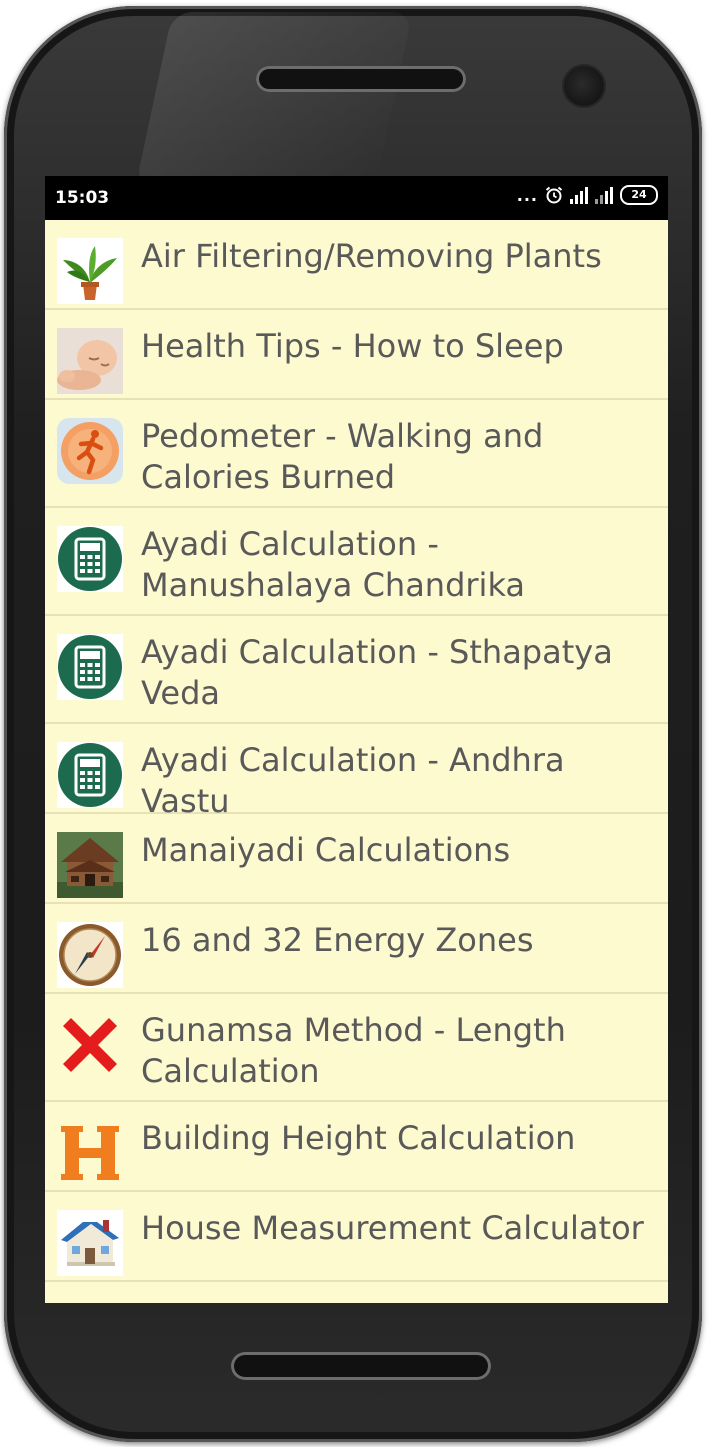 The width and height of the screenshot is (709, 1447). What do you see at coordinates (90, 361) in the screenshot?
I see `sleeping-baby-icon` at bounding box center [90, 361].